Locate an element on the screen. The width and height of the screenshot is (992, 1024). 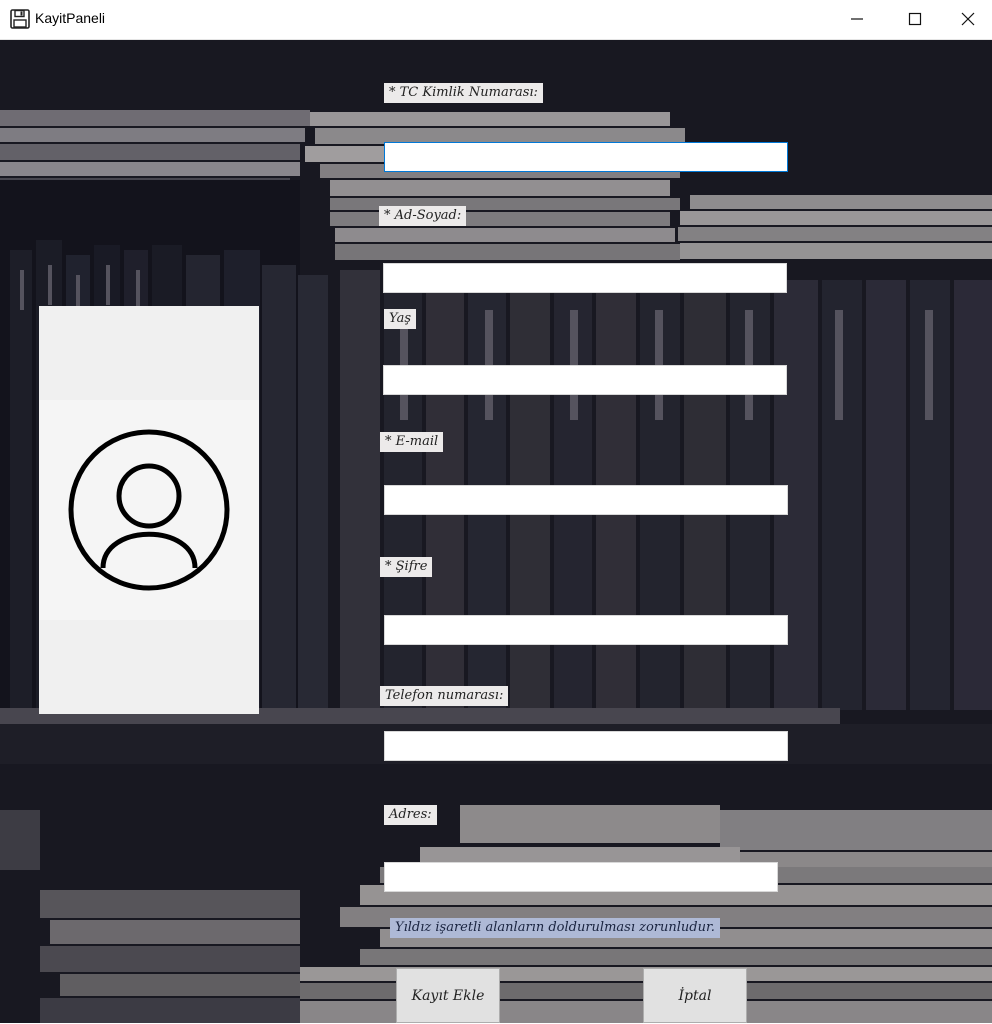
maximize-button is located at coordinates (915, 19).